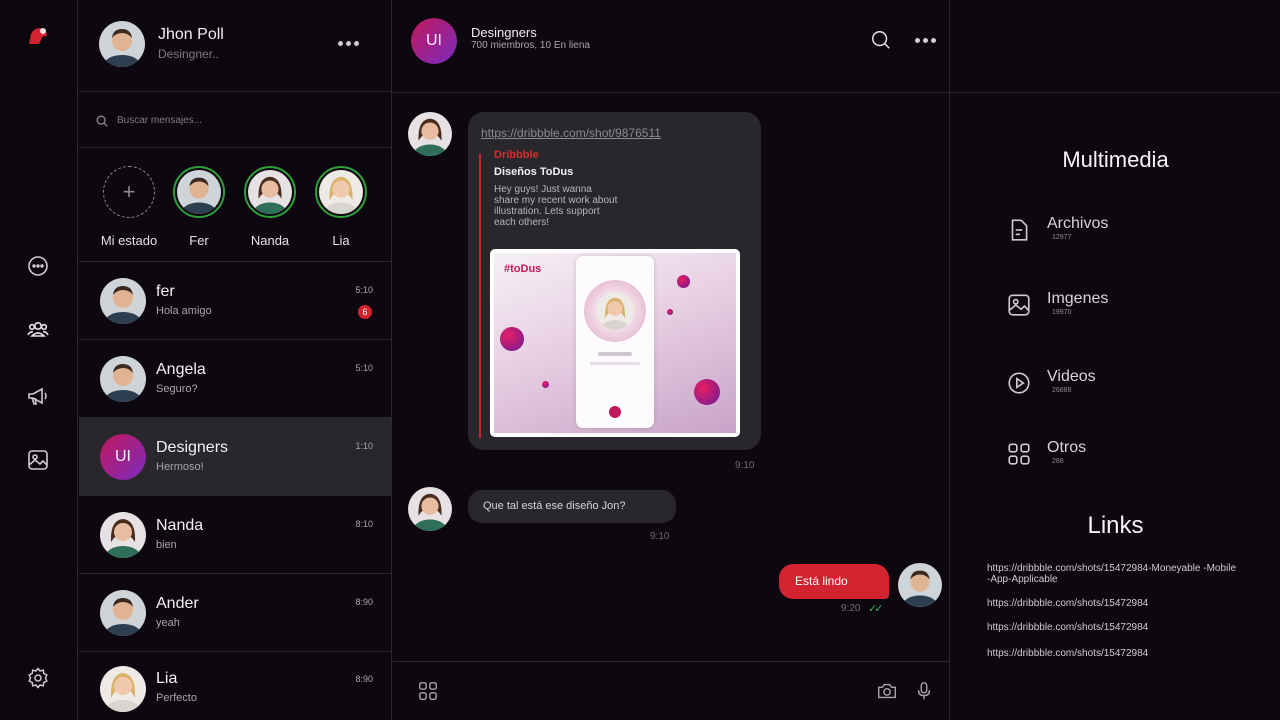  What do you see at coordinates (887, 691) in the screenshot?
I see `camera-icon` at bounding box center [887, 691].